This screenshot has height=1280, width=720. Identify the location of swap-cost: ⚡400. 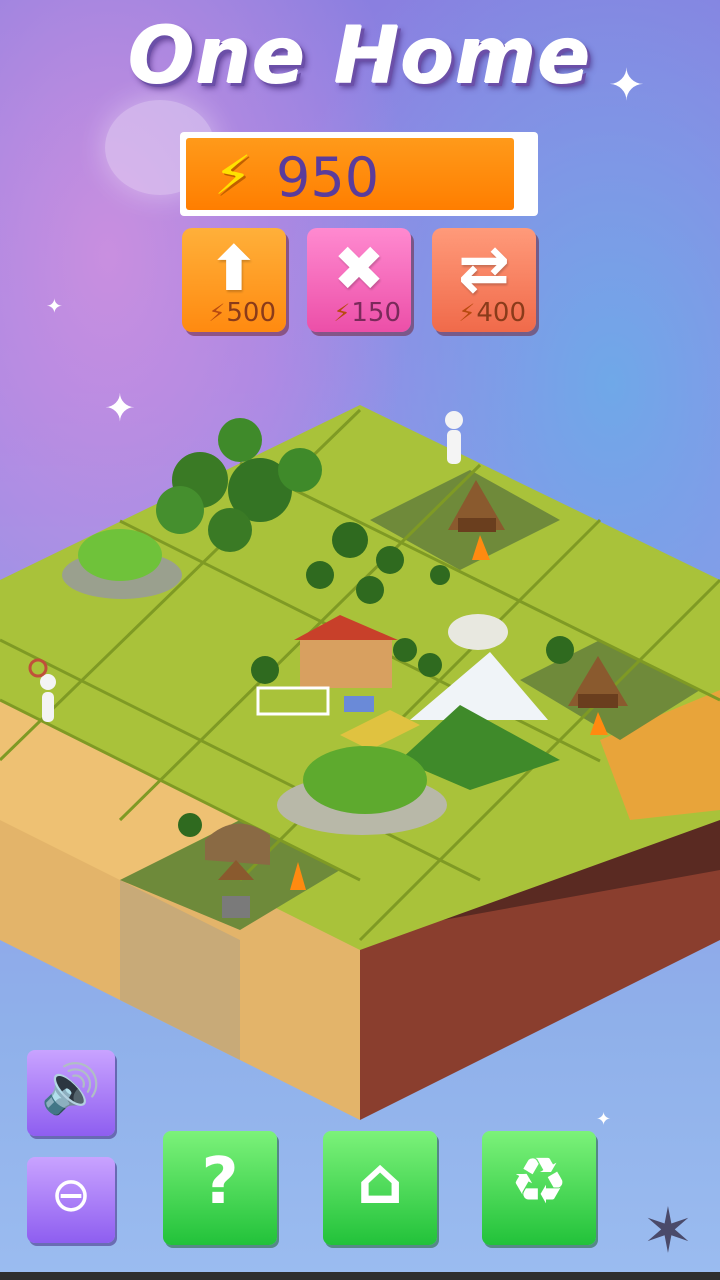
(492, 313).